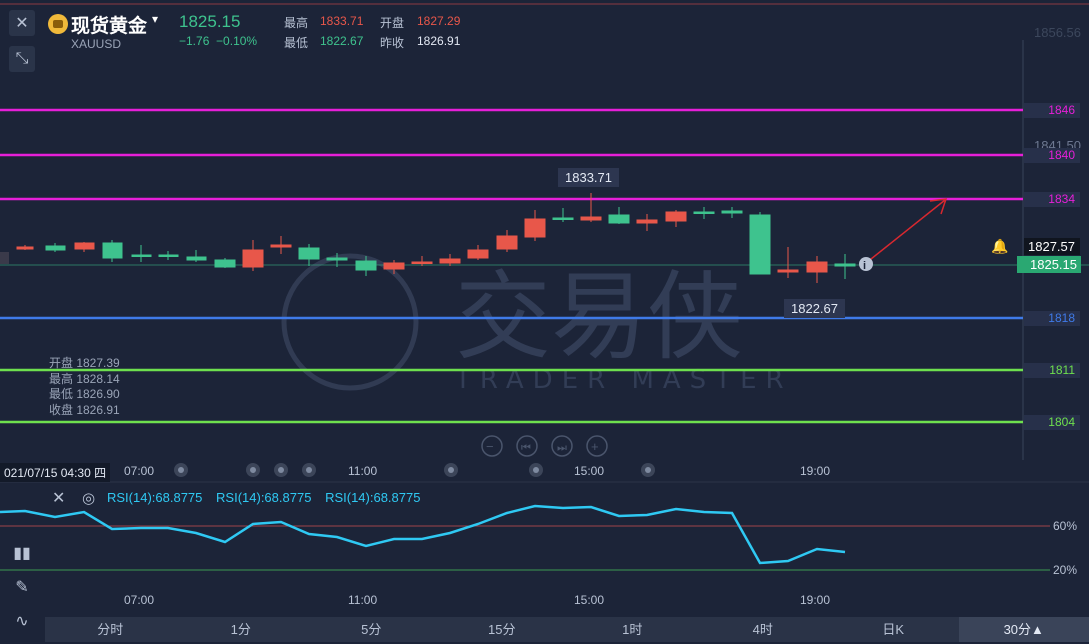 The width and height of the screenshot is (1089, 644). What do you see at coordinates (1052, 370) in the screenshot?
I see `level-tag-1811: 1811` at bounding box center [1052, 370].